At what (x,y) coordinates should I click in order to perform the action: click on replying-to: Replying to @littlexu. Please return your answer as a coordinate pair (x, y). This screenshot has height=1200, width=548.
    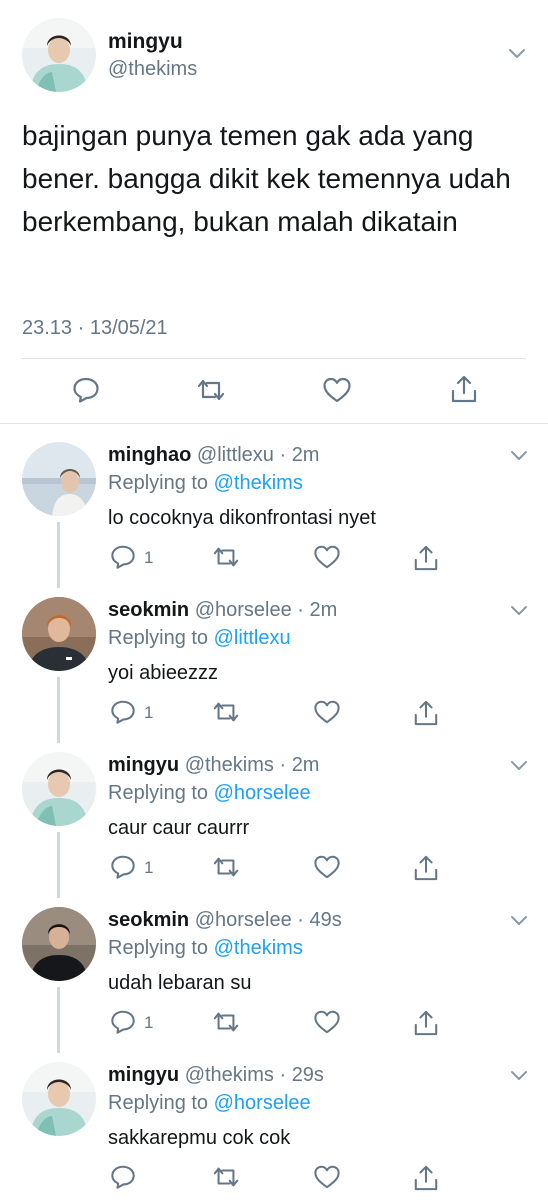
    Looking at the image, I should click on (199, 638).